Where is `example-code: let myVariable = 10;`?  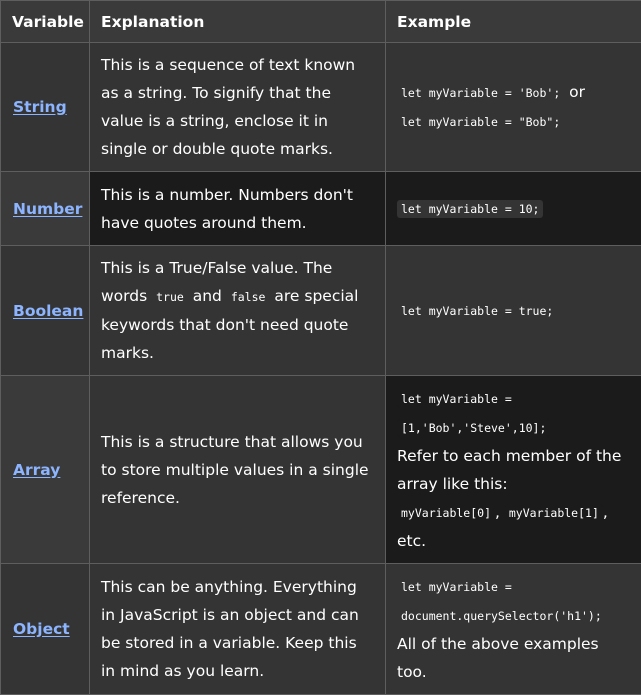
example-code: let myVariable = 10; is located at coordinates (470, 209).